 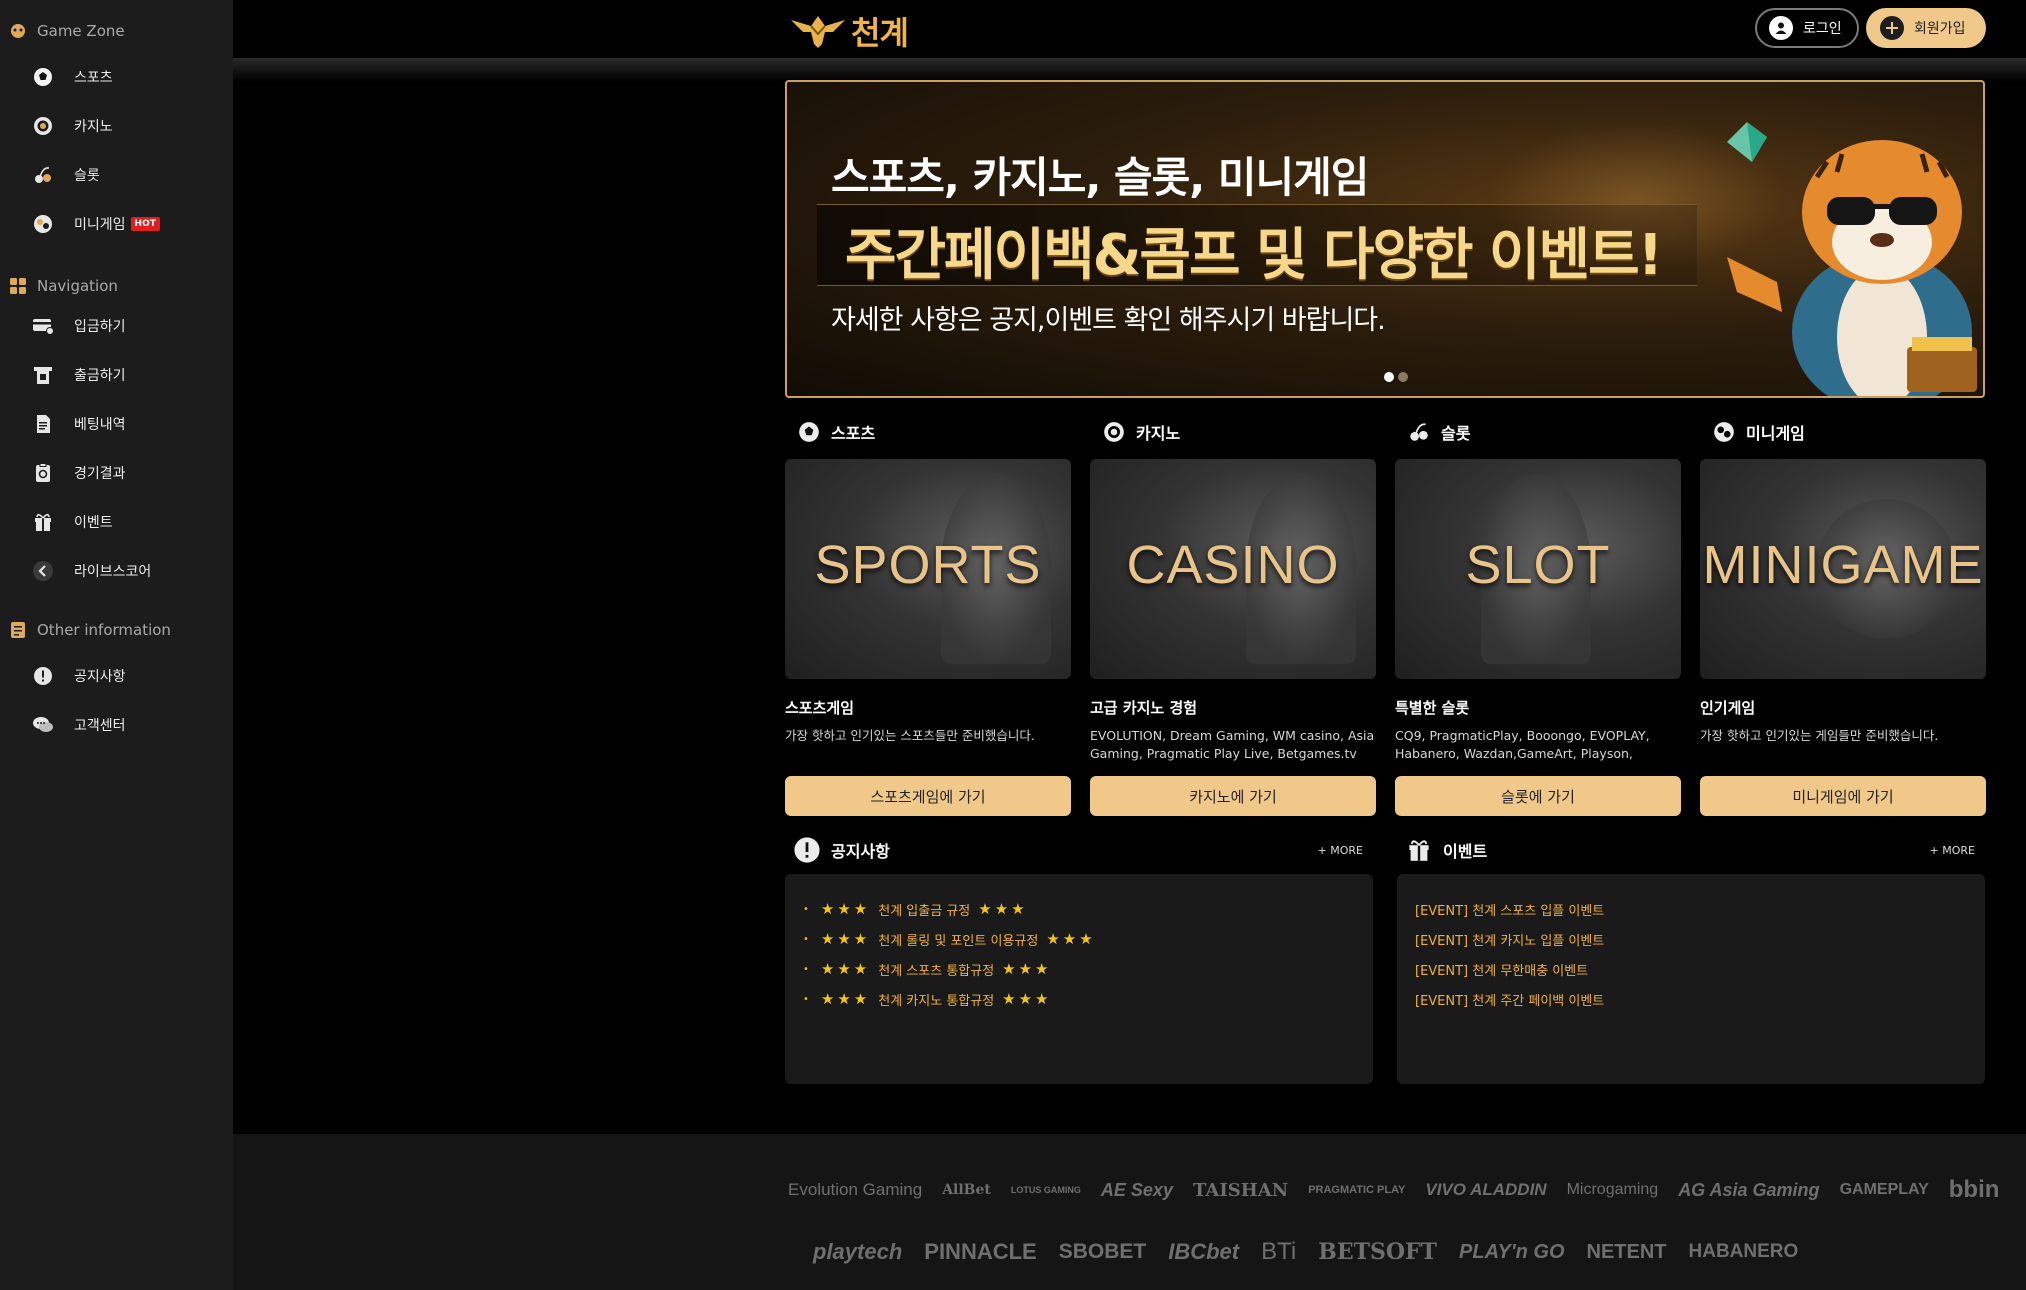 What do you see at coordinates (116, 76) in the screenshot?
I see `sidebar-item-sports: 스포츠` at bounding box center [116, 76].